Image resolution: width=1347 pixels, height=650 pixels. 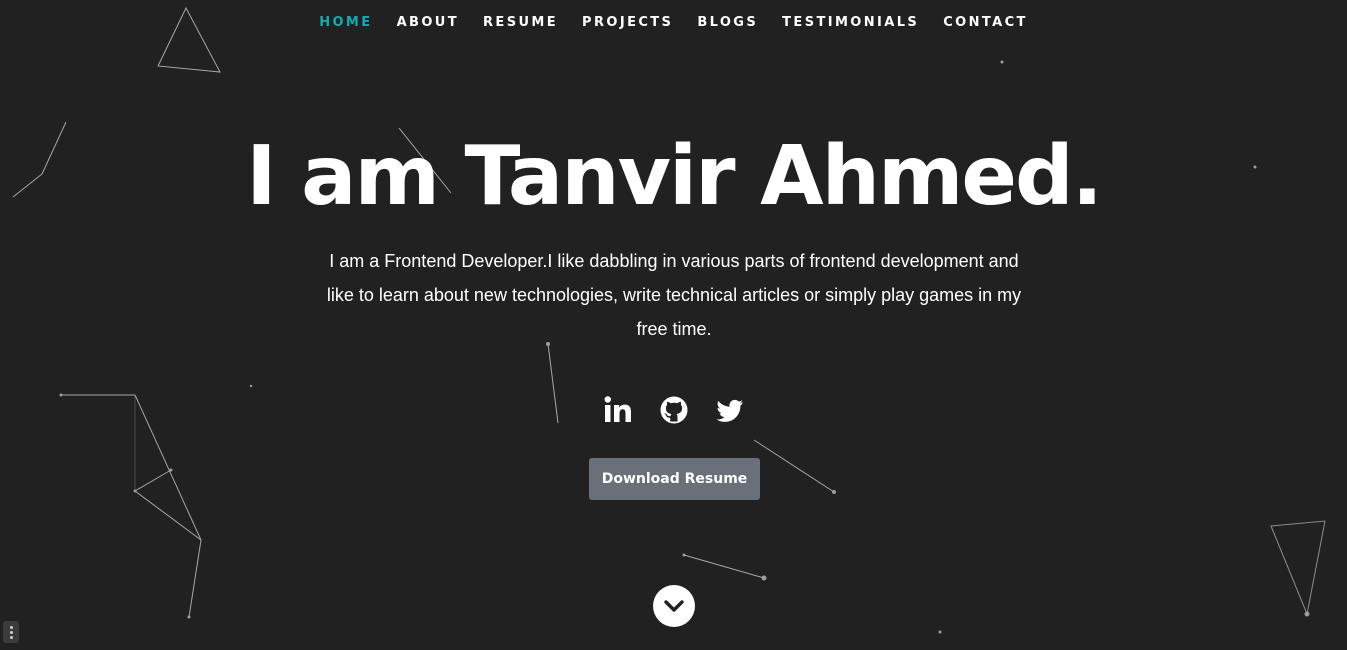 I want to click on nav-item-about: ABOUT, so click(x=428, y=23).